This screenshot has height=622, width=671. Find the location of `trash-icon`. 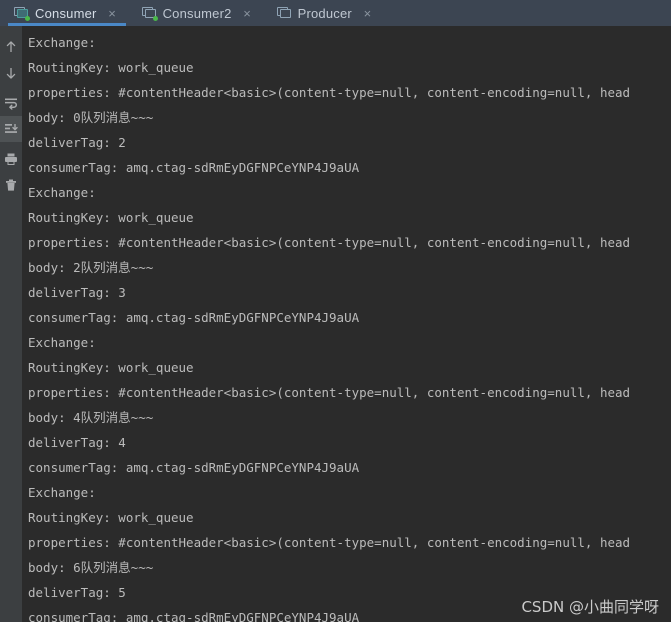

trash-icon is located at coordinates (11, 185).